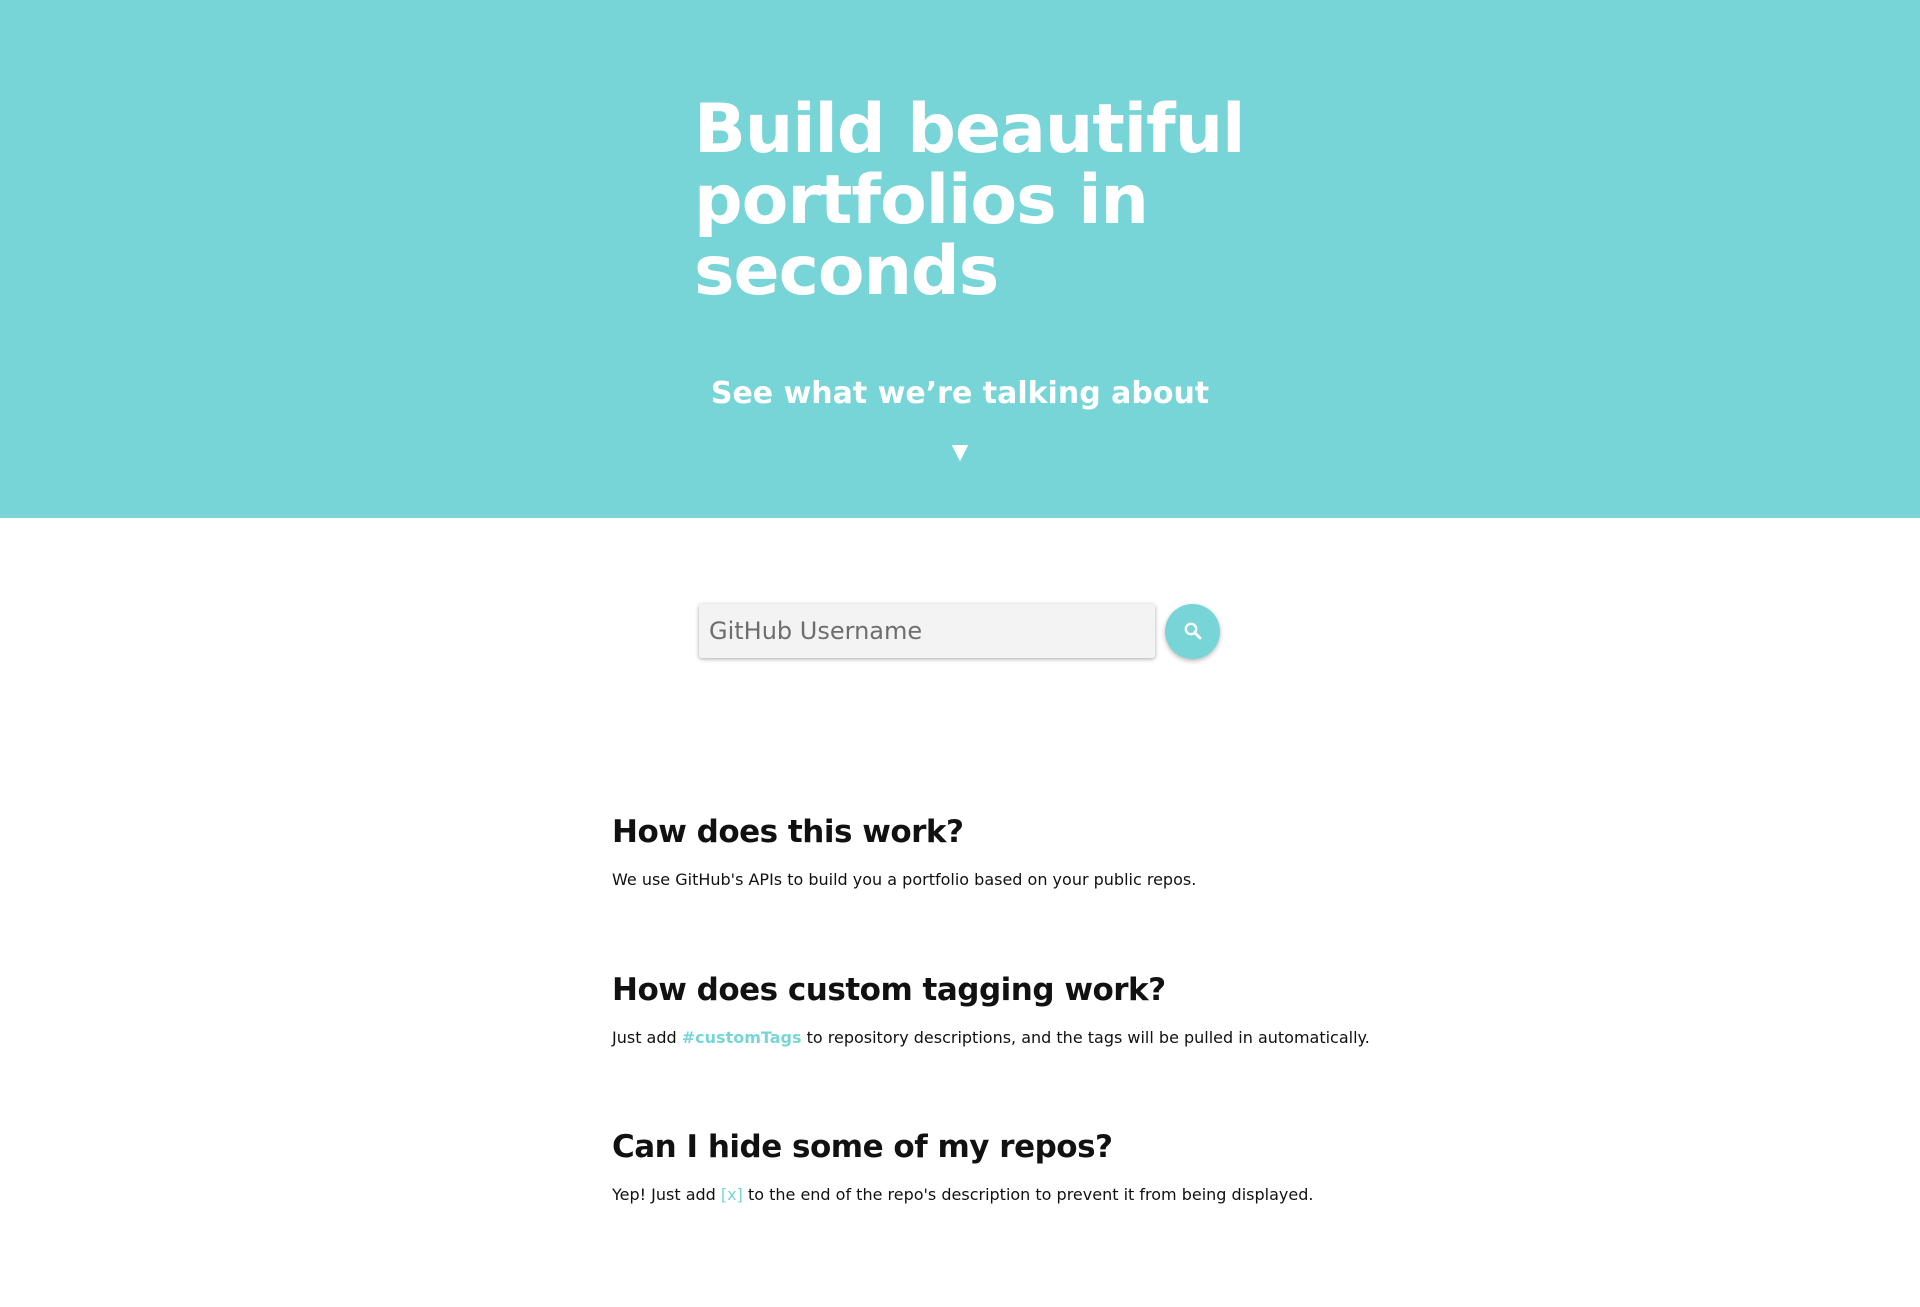  I want to click on faq-answer-text: Just add, so click(647, 1037).